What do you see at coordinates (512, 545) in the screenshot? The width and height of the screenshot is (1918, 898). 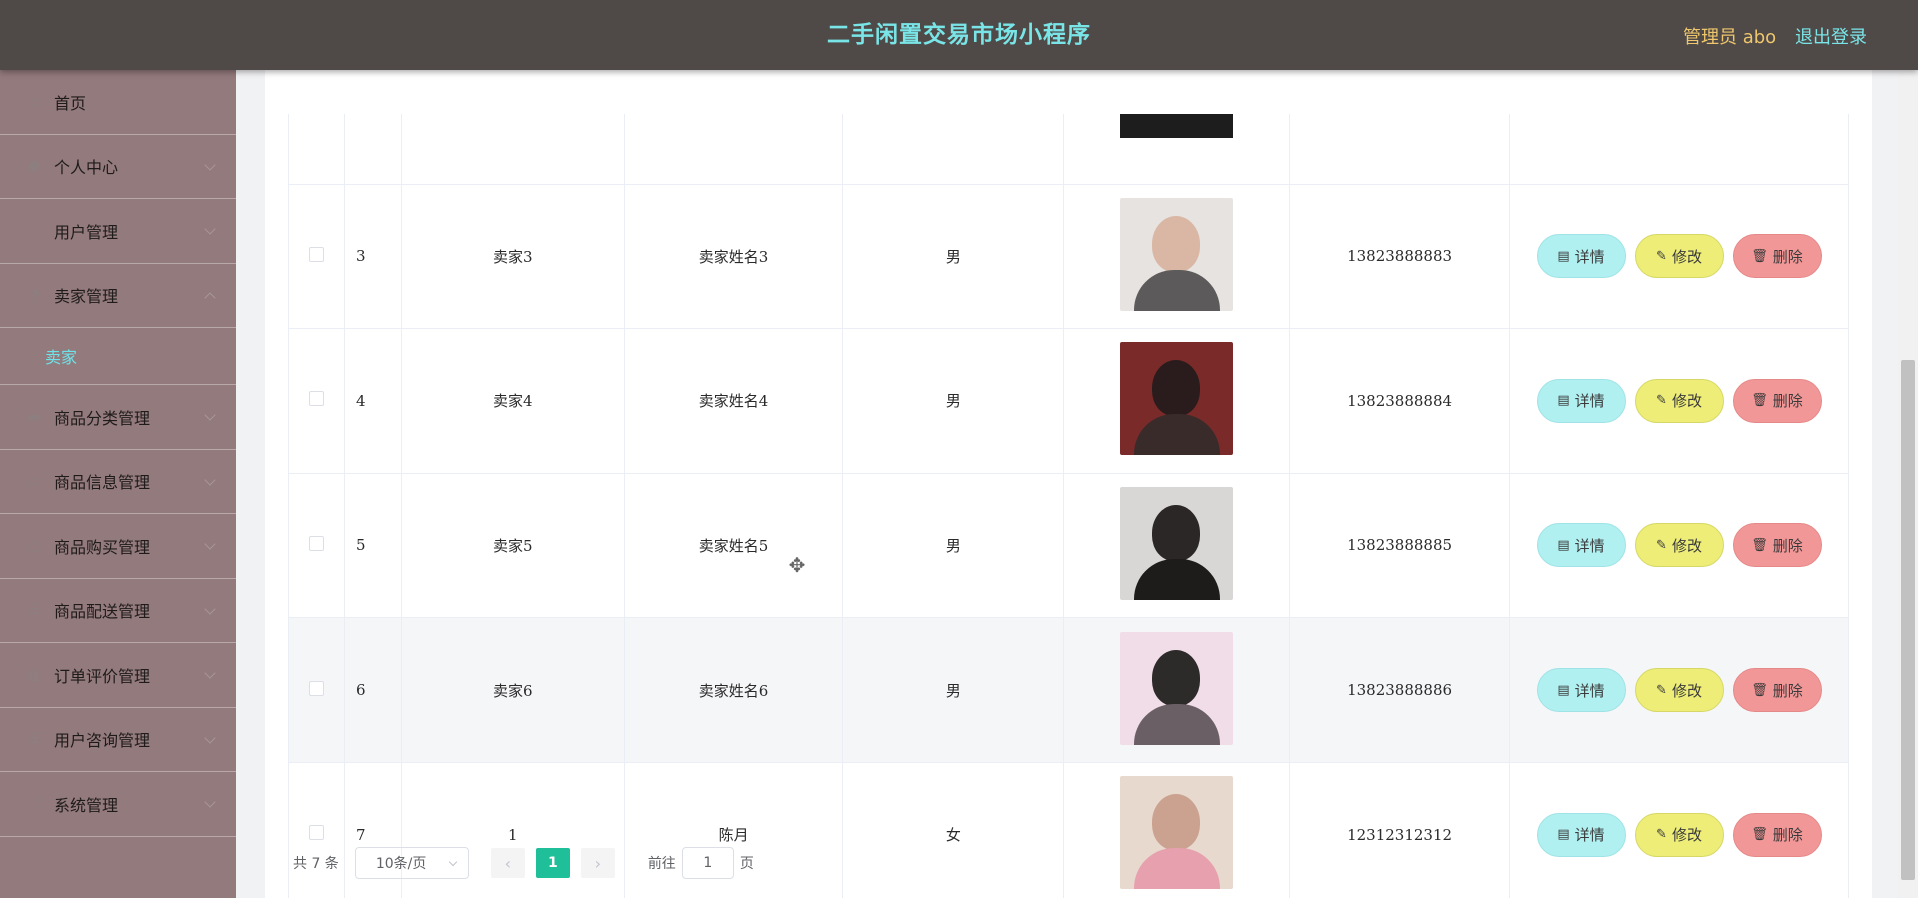 I see `seller-account: 卖家5` at bounding box center [512, 545].